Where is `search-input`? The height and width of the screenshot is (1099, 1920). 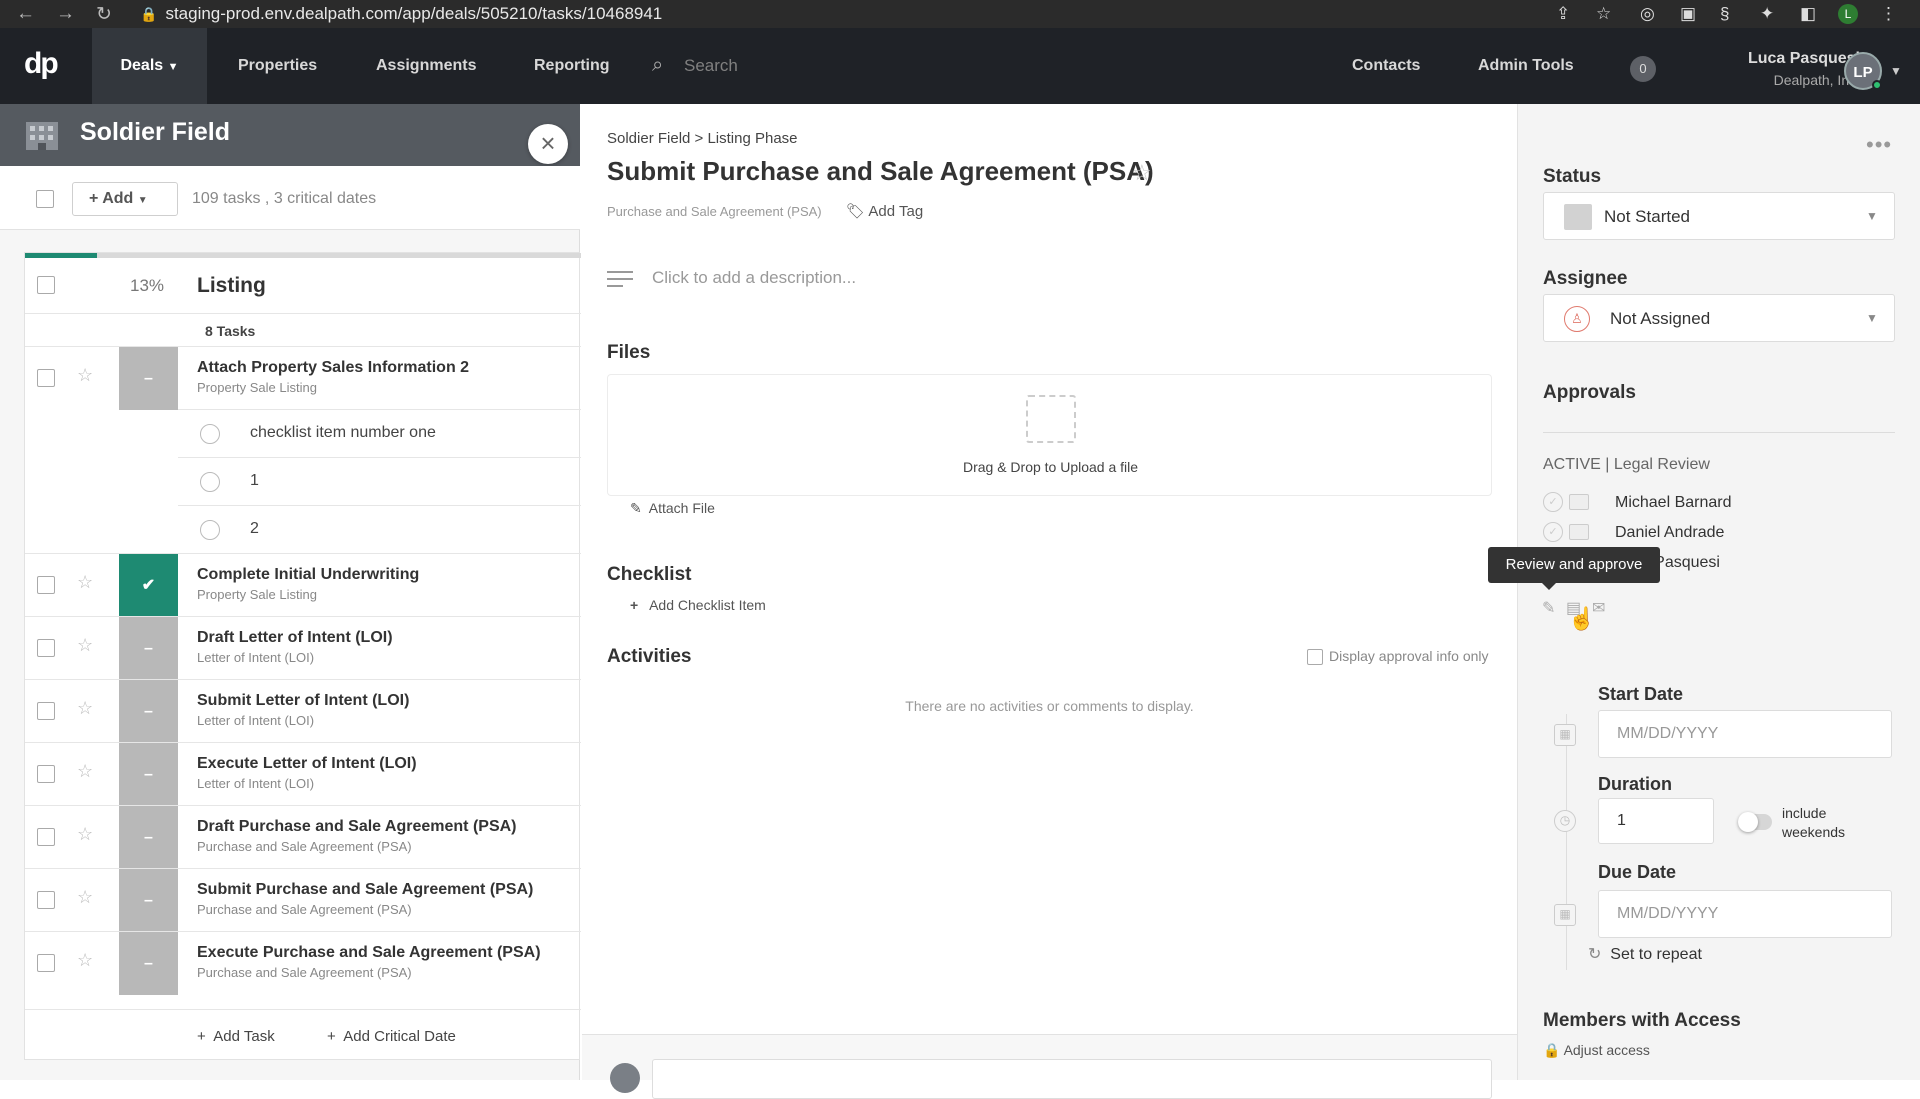 search-input is located at coordinates (814, 66).